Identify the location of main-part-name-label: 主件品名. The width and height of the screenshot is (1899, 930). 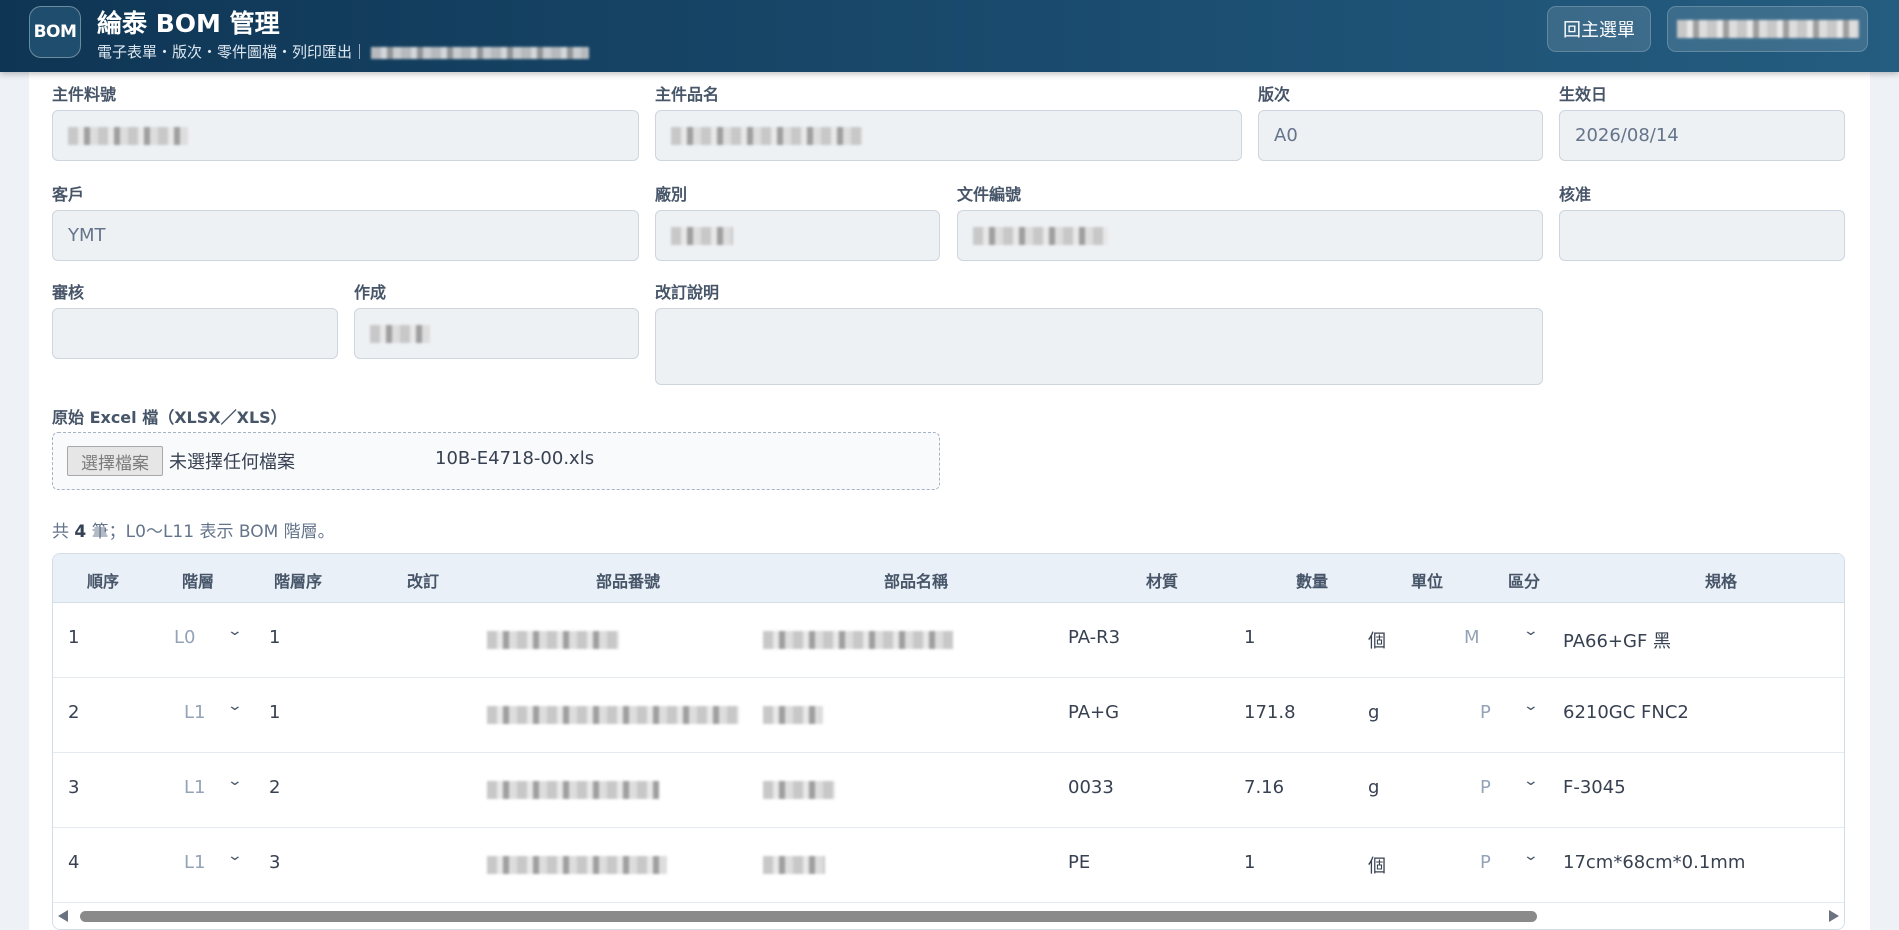
(687, 94).